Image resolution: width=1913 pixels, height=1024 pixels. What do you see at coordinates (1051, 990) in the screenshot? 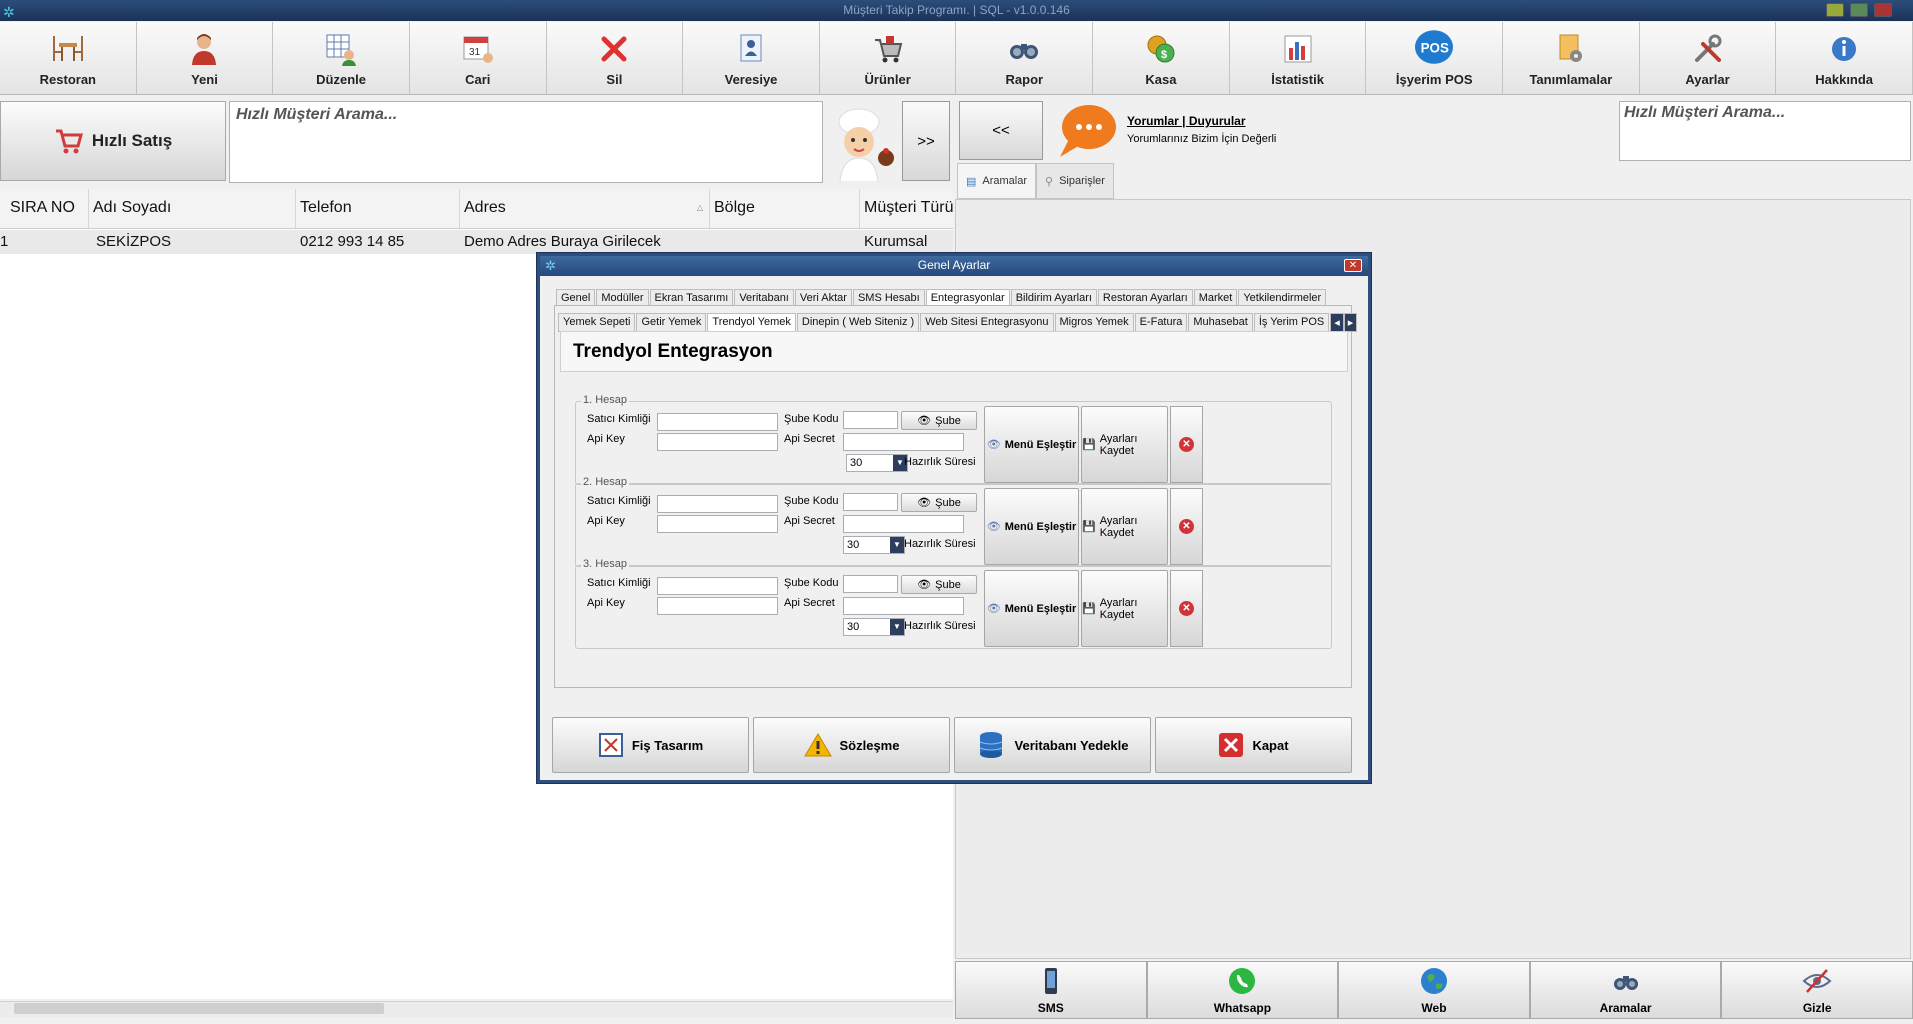
I see `sms-button: SMS` at bounding box center [1051, 990].